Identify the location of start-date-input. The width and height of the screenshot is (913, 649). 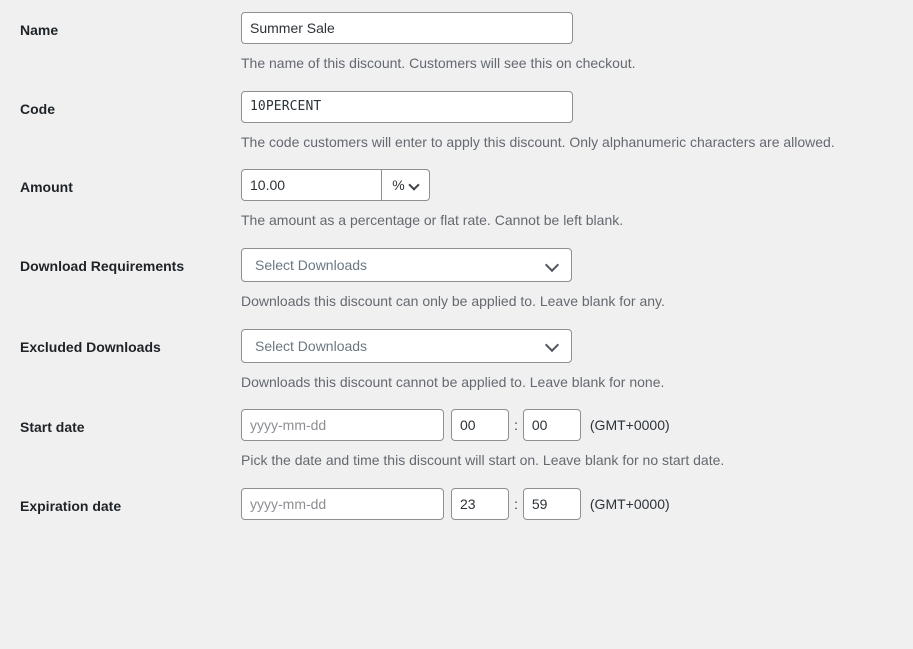
(342, 425).